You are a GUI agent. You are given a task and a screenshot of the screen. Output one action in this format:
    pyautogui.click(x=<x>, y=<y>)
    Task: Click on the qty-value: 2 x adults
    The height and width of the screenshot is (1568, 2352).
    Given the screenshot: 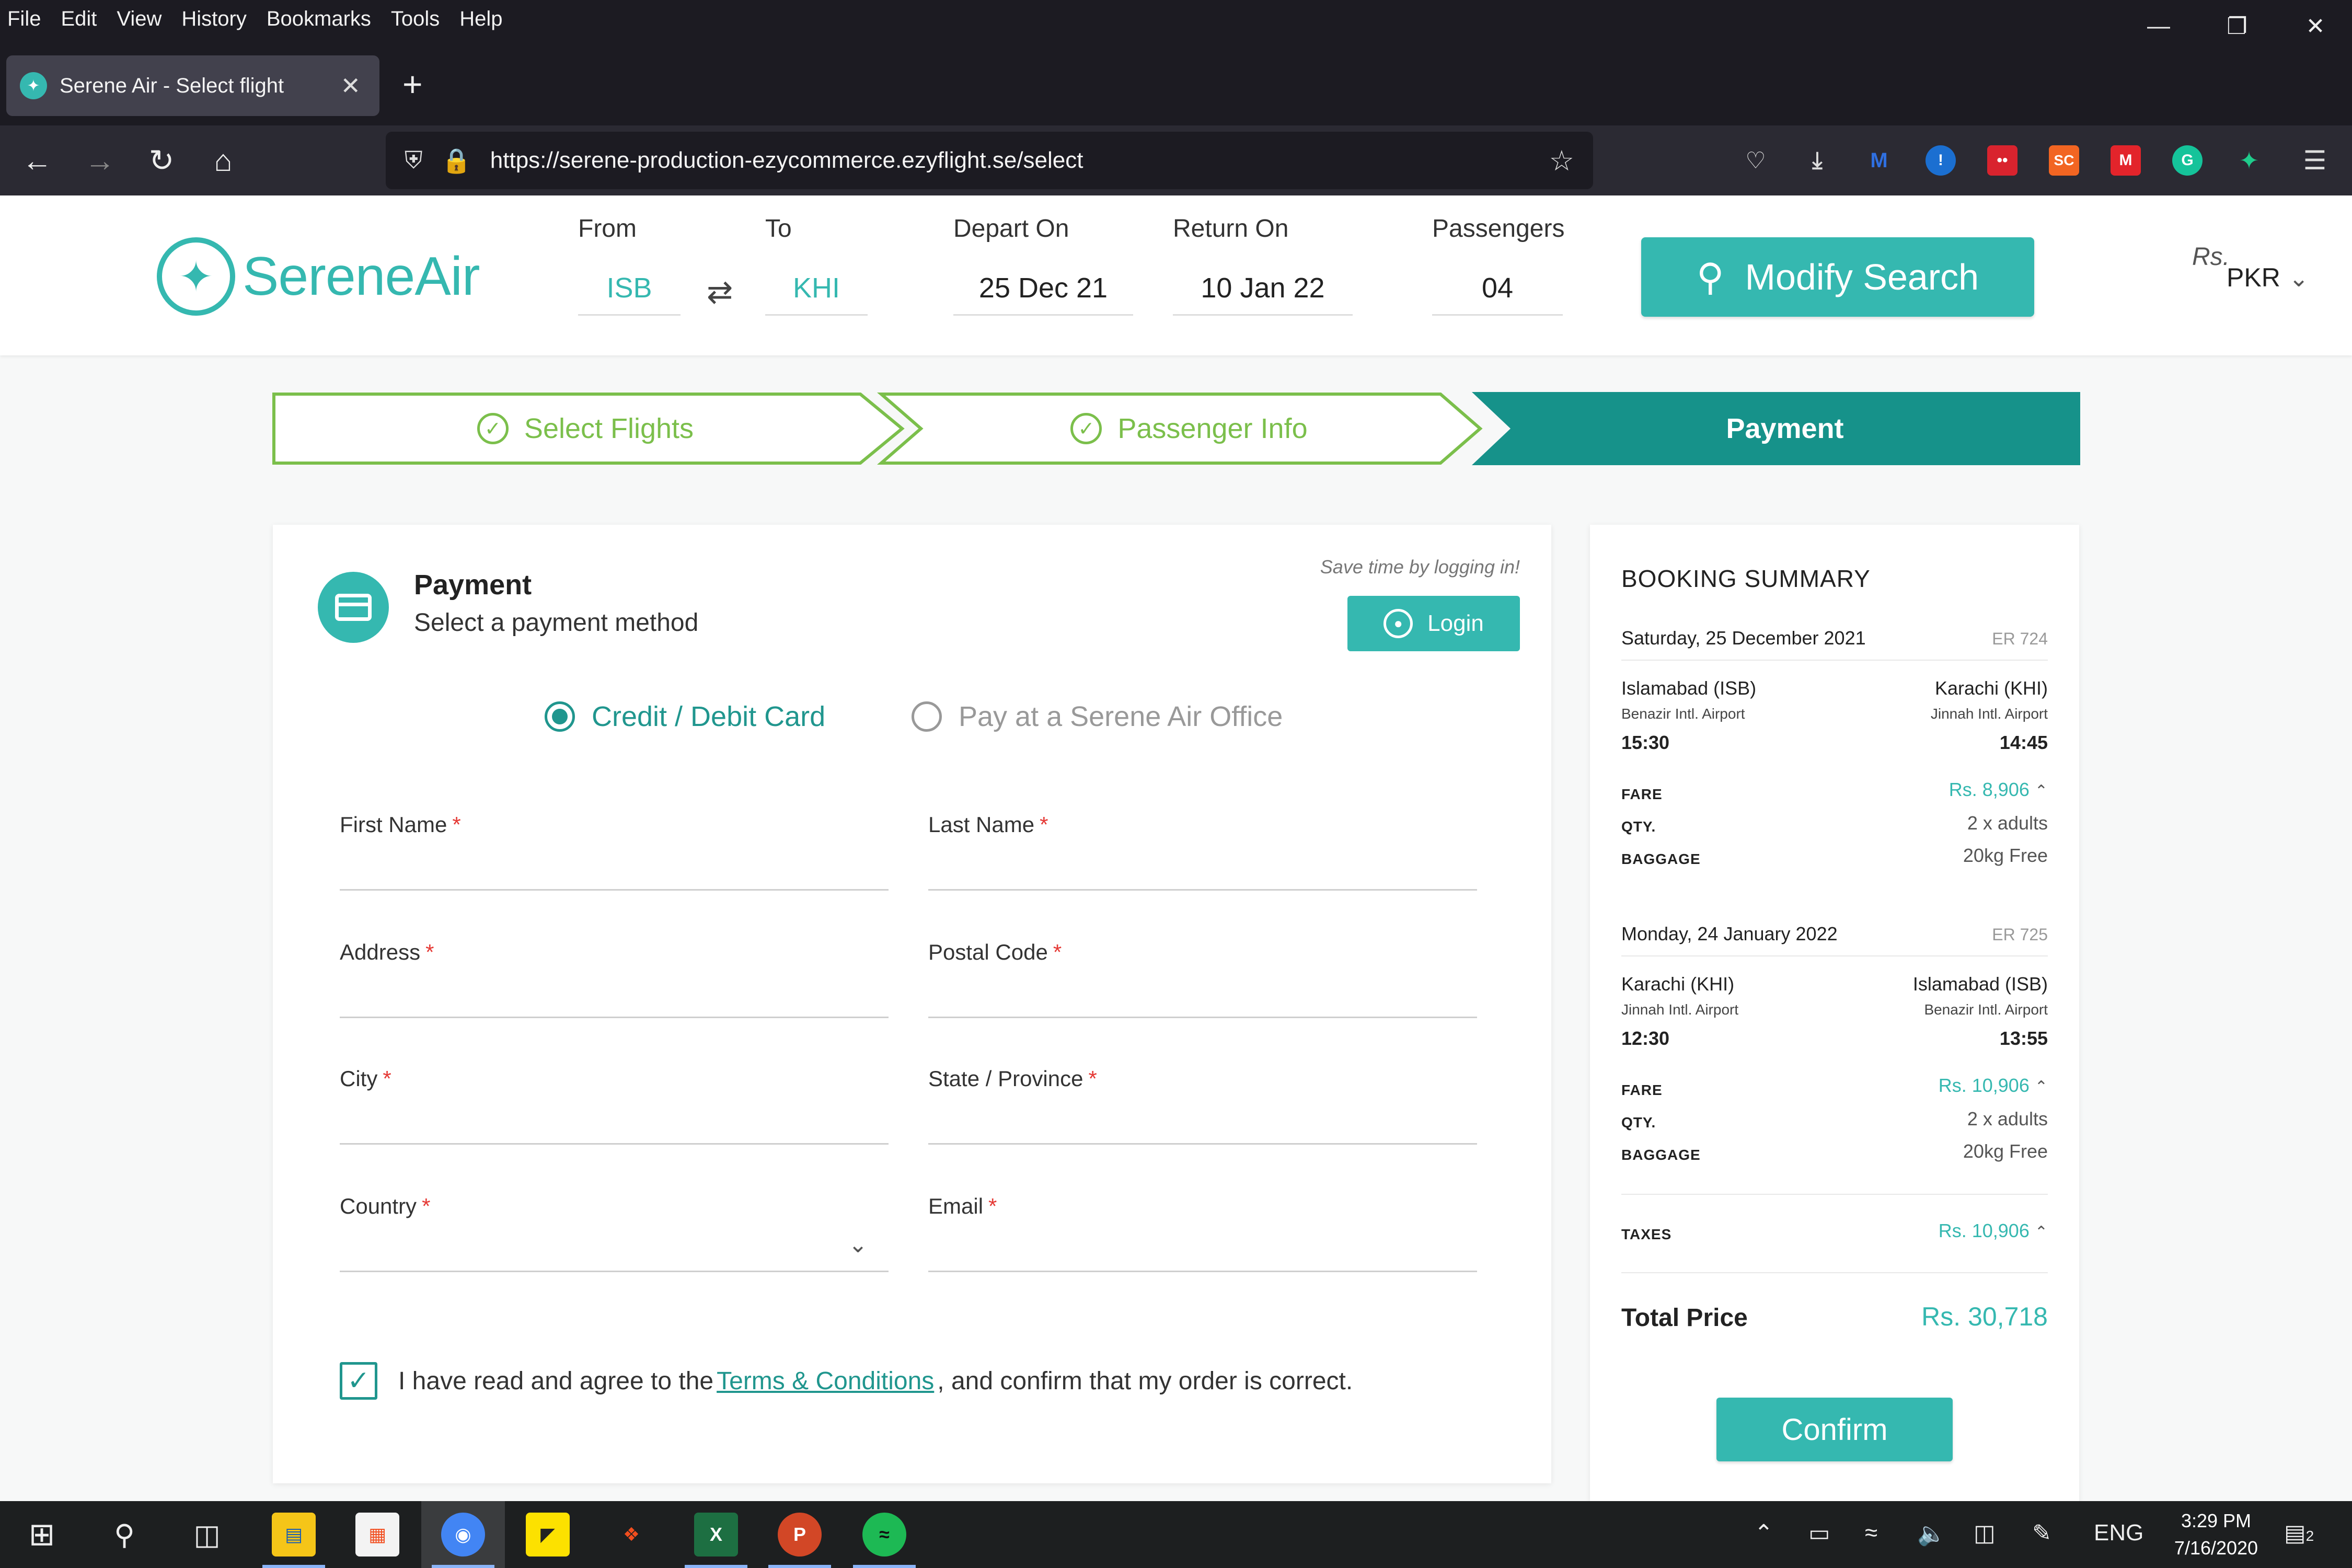 What is the action you would take?
    pyautogui.click(x=2007, y=1118)
    